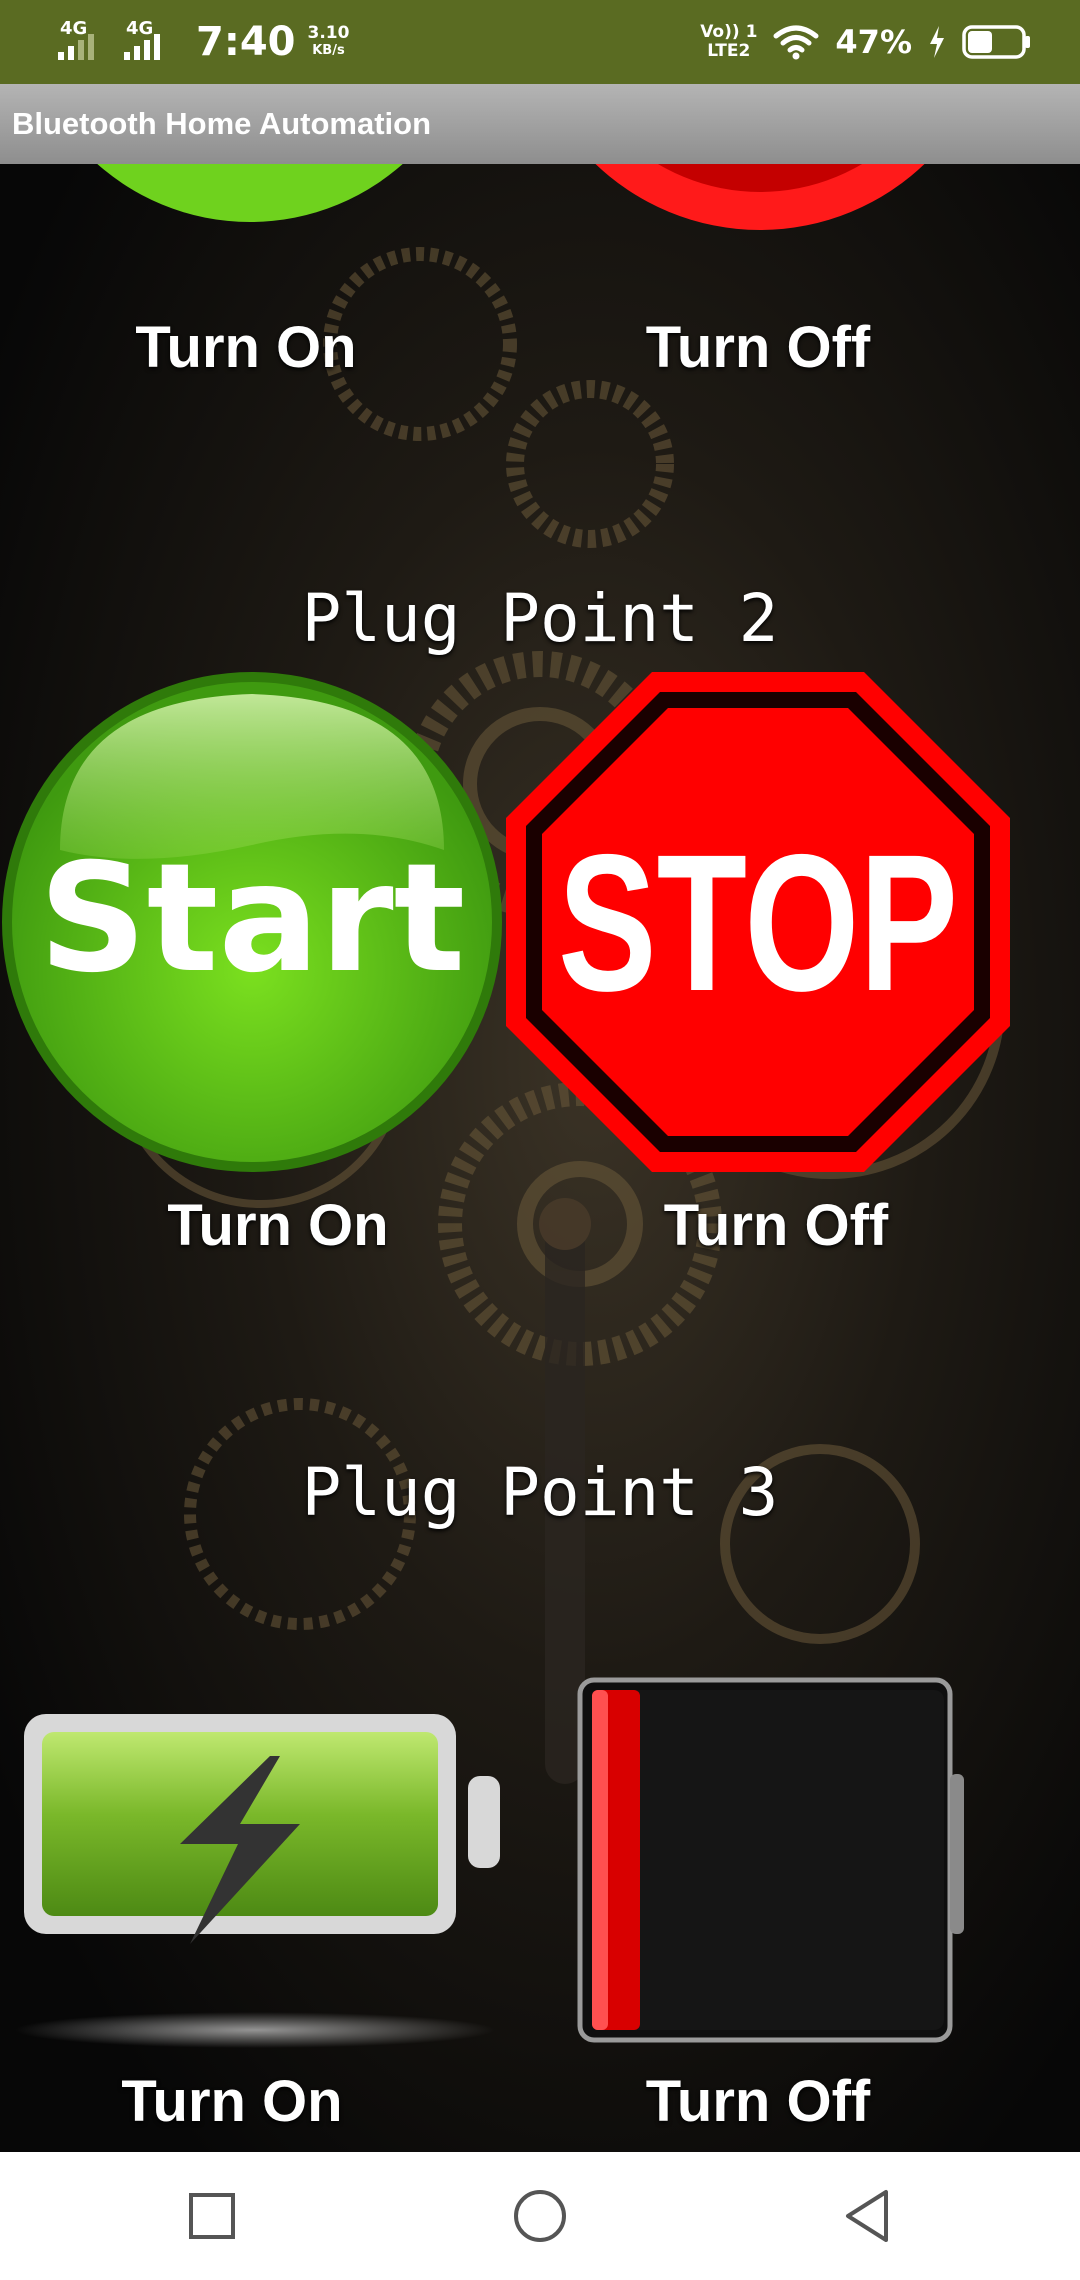 Image resolution: width=1080 pixels, height=2280 pixels. What do you see at coordinates (873, 42) in the screenshot?
I see `battery-percent: 47%` at bounding box center [873, 42].